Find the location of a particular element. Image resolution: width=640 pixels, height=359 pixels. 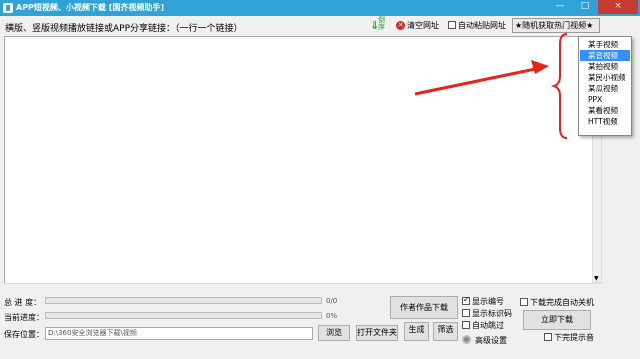

window-title: APP短视频、小视频下载 [国齐视频助手] is located at coordinates (90, 7).